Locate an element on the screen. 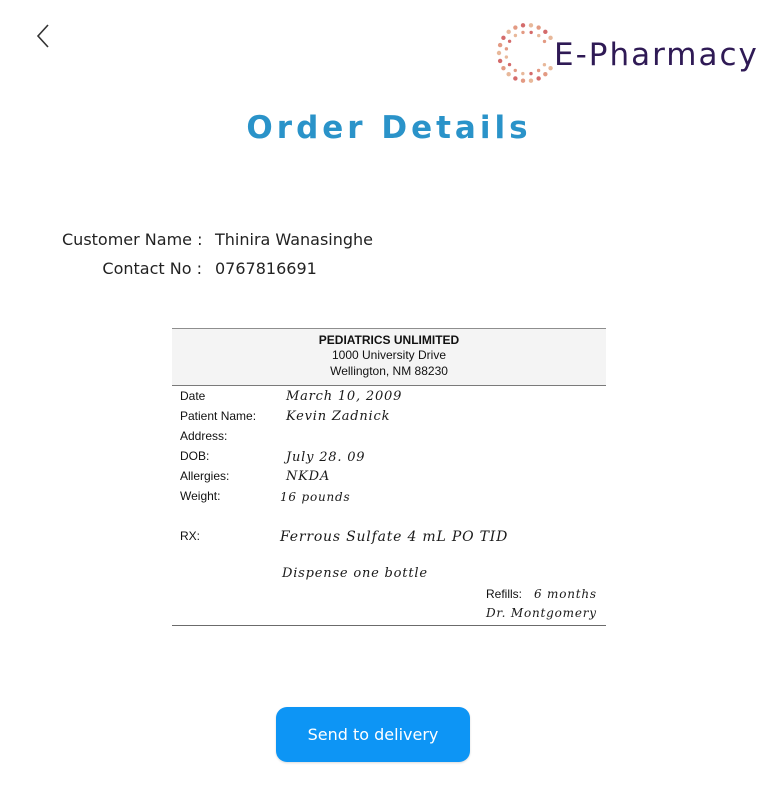  send-to-delivery-button: Send to delivery is located at coordinates (373, 734).